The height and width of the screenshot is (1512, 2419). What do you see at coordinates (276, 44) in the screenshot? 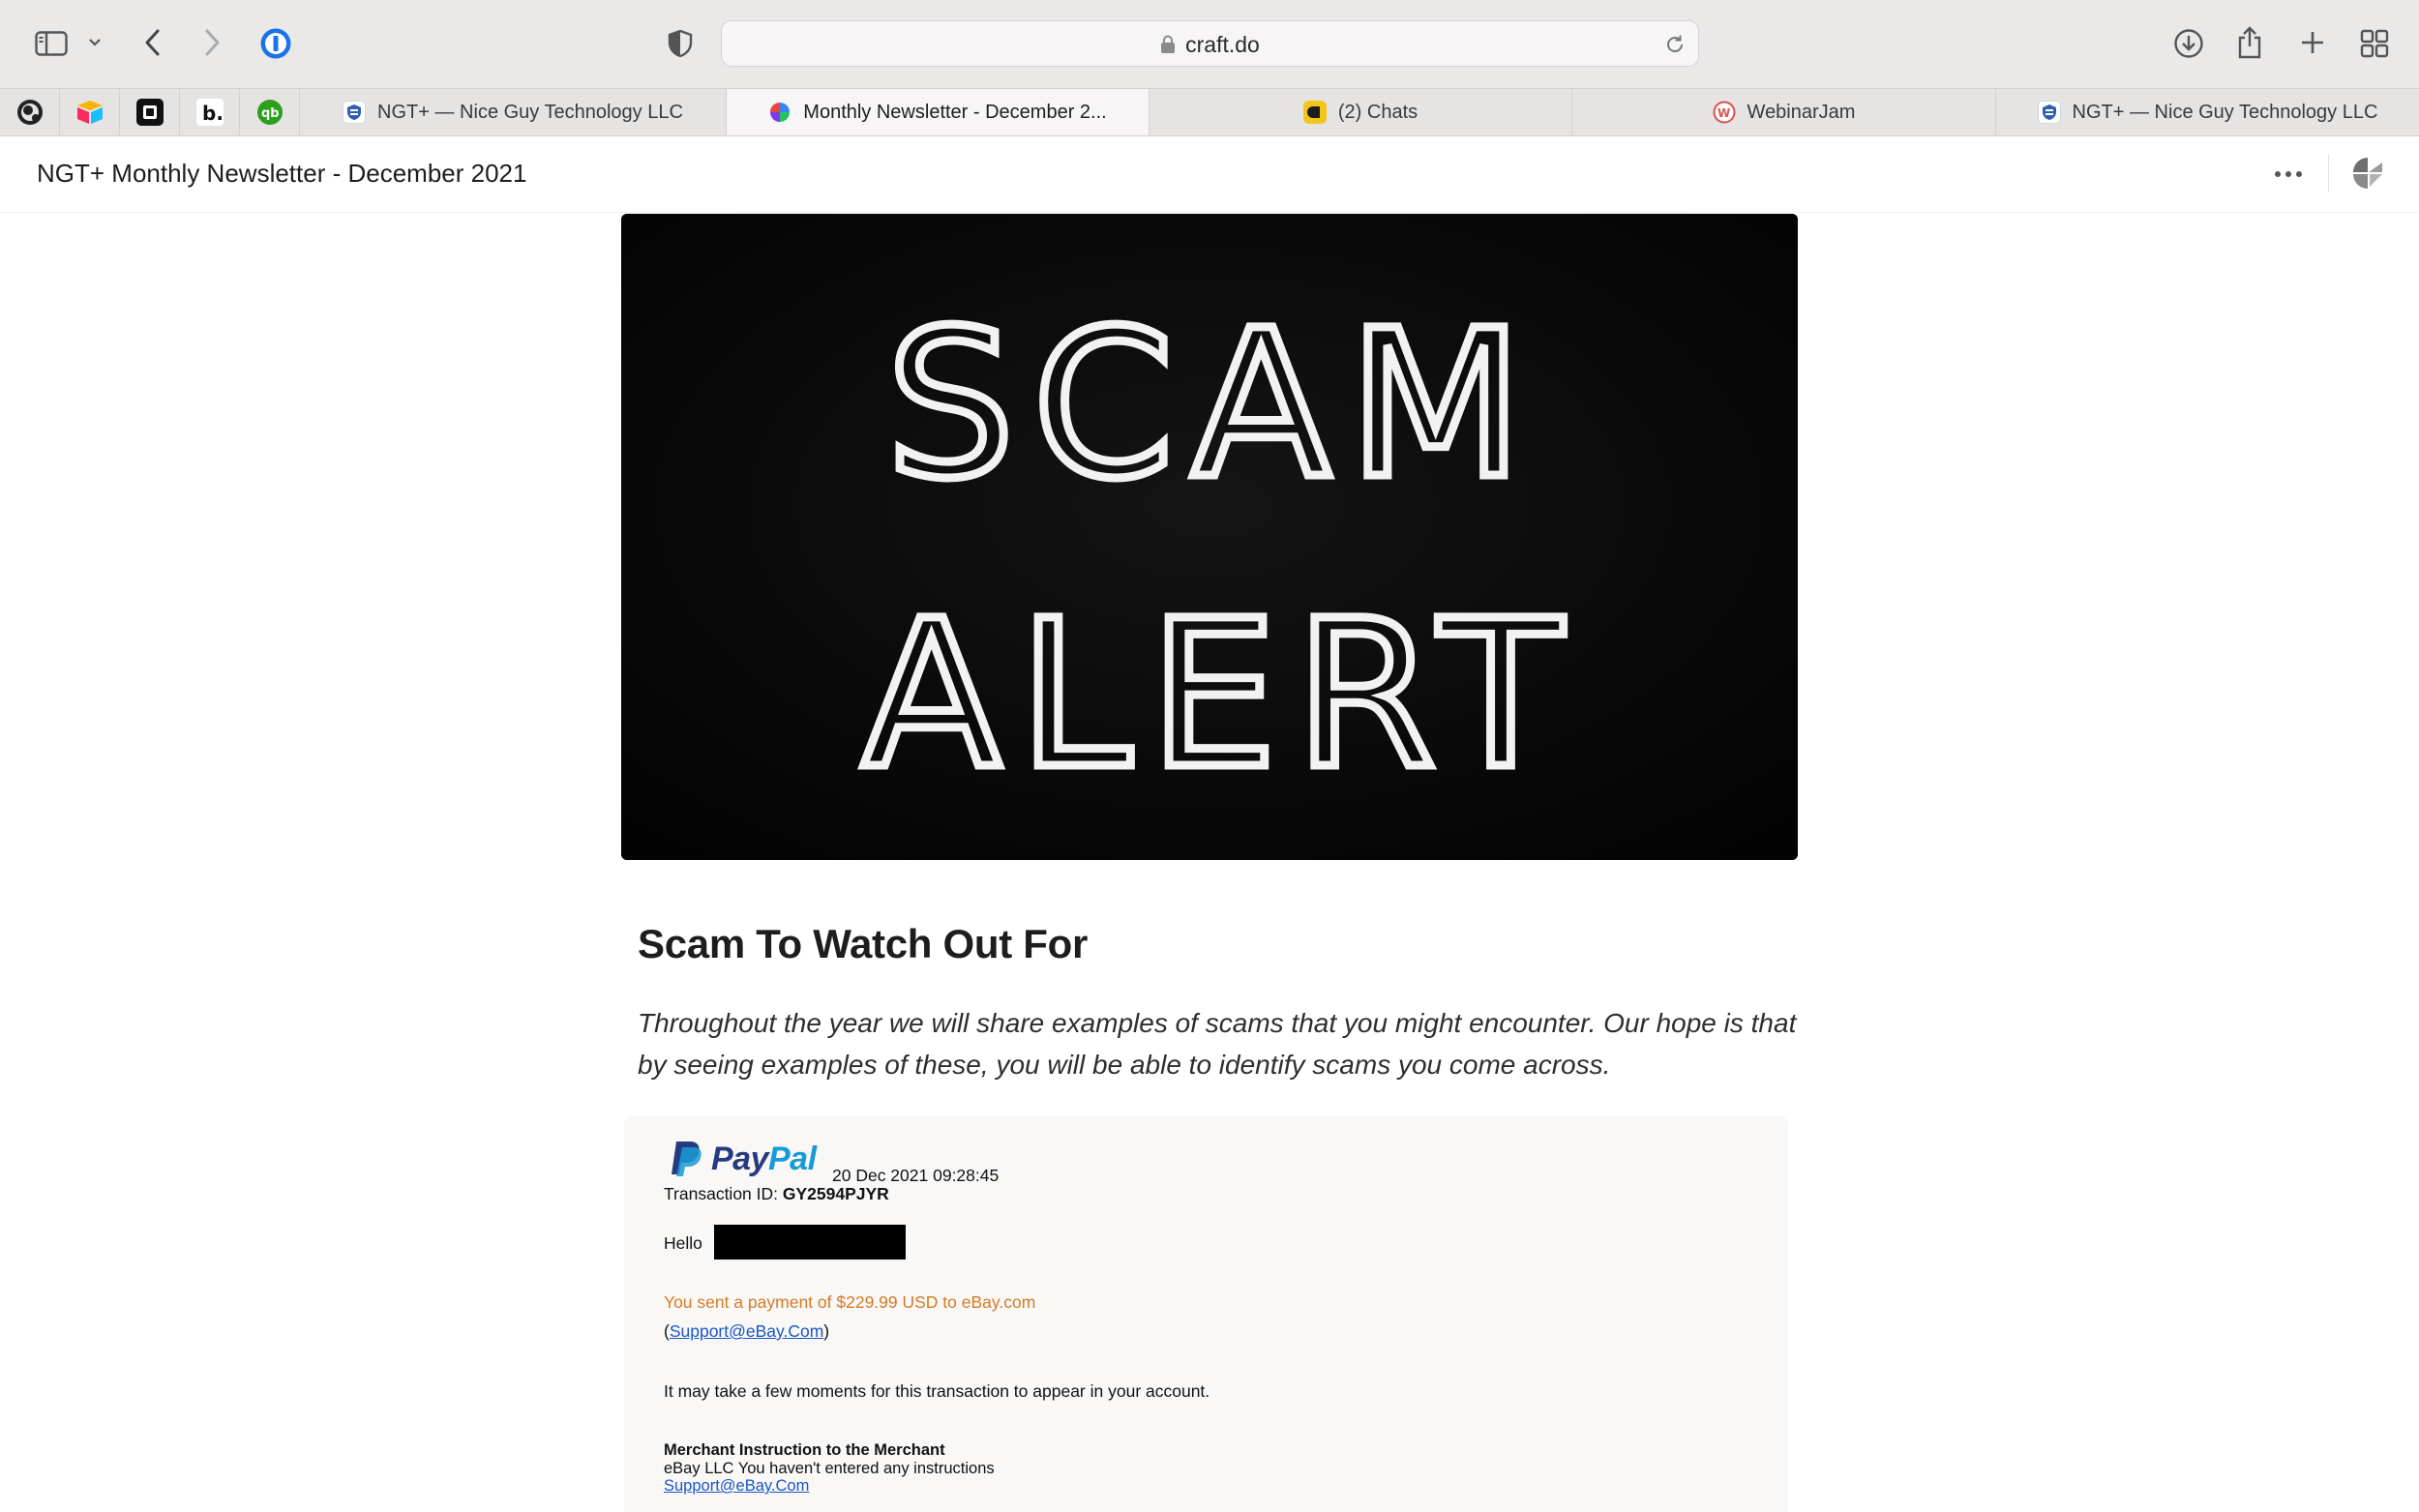
I see `1password-icon` at bounding box center [276, 44].